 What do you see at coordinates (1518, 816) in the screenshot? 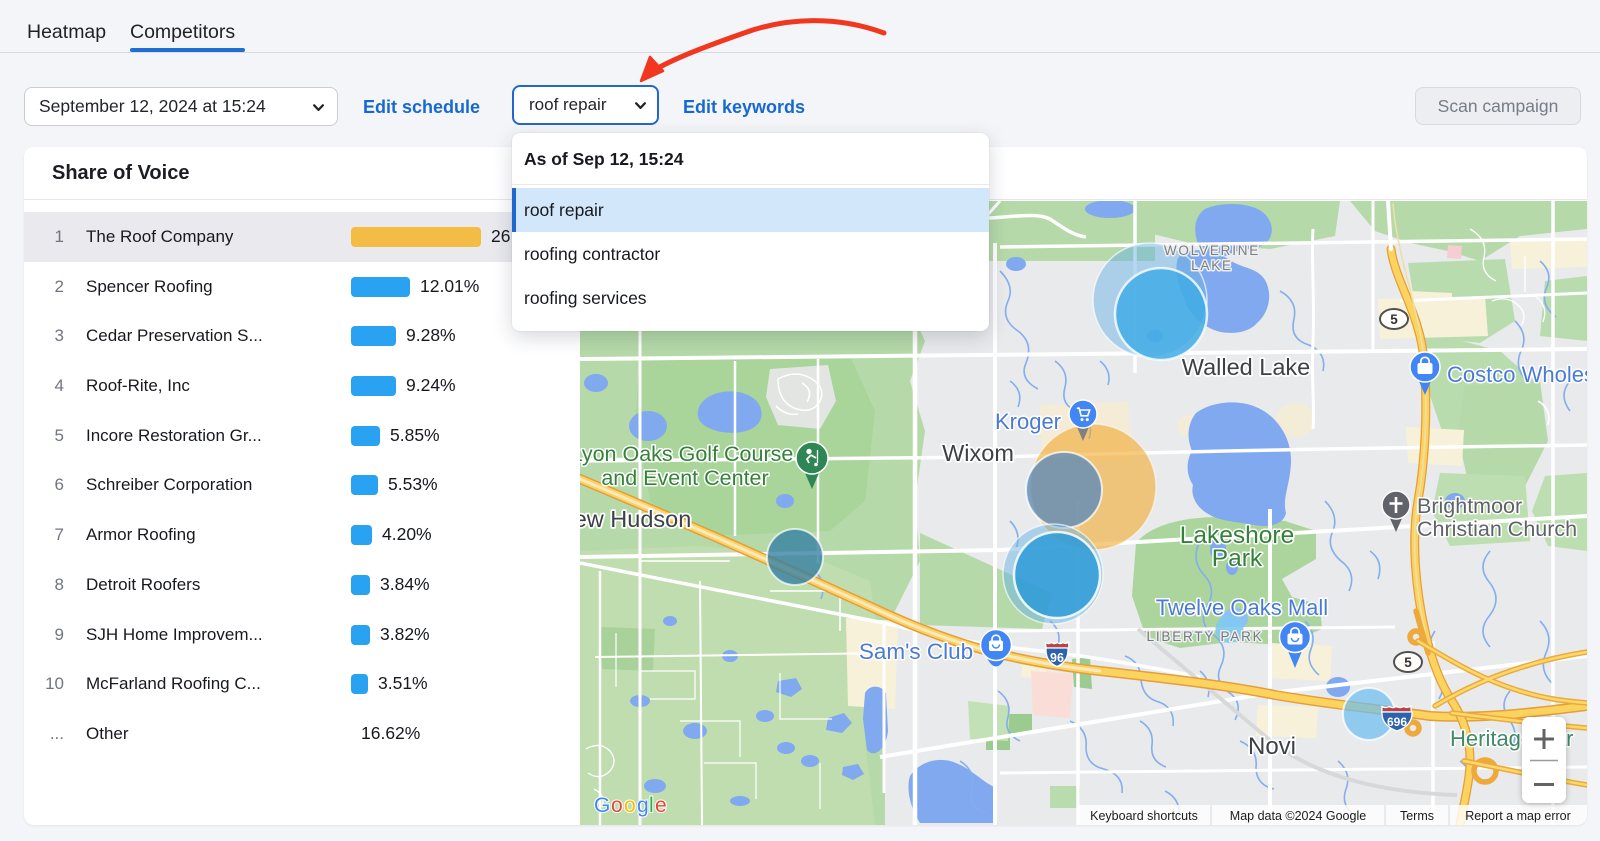
I see `svg-text: Report a map error` at bounding box center [1518, 816].